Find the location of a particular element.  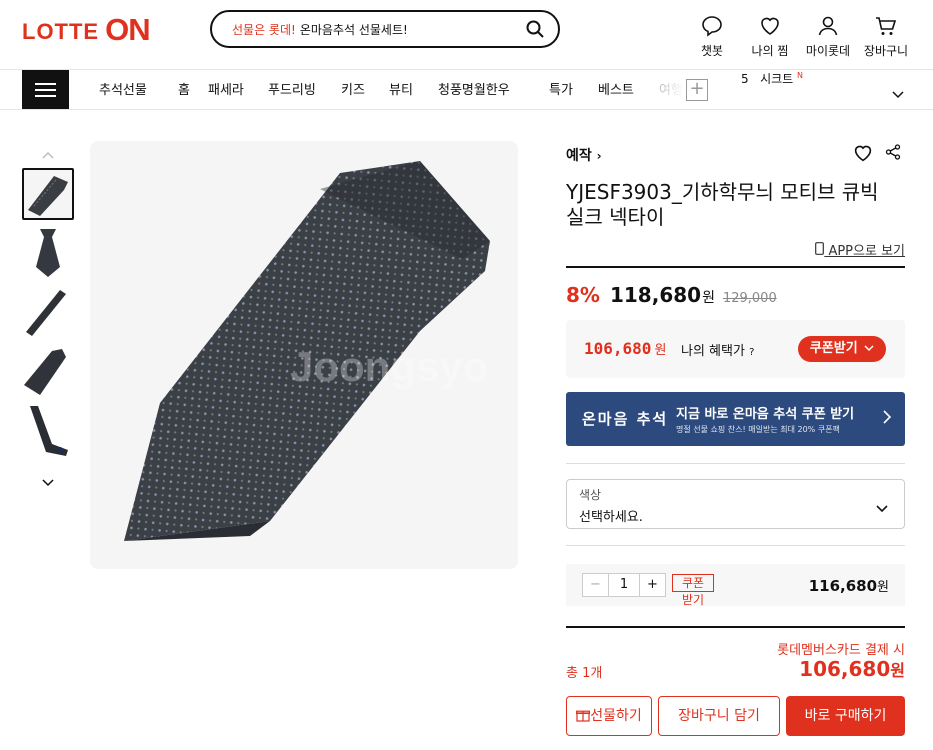

original-price: 129,000 is located at coordinates (749, 298).